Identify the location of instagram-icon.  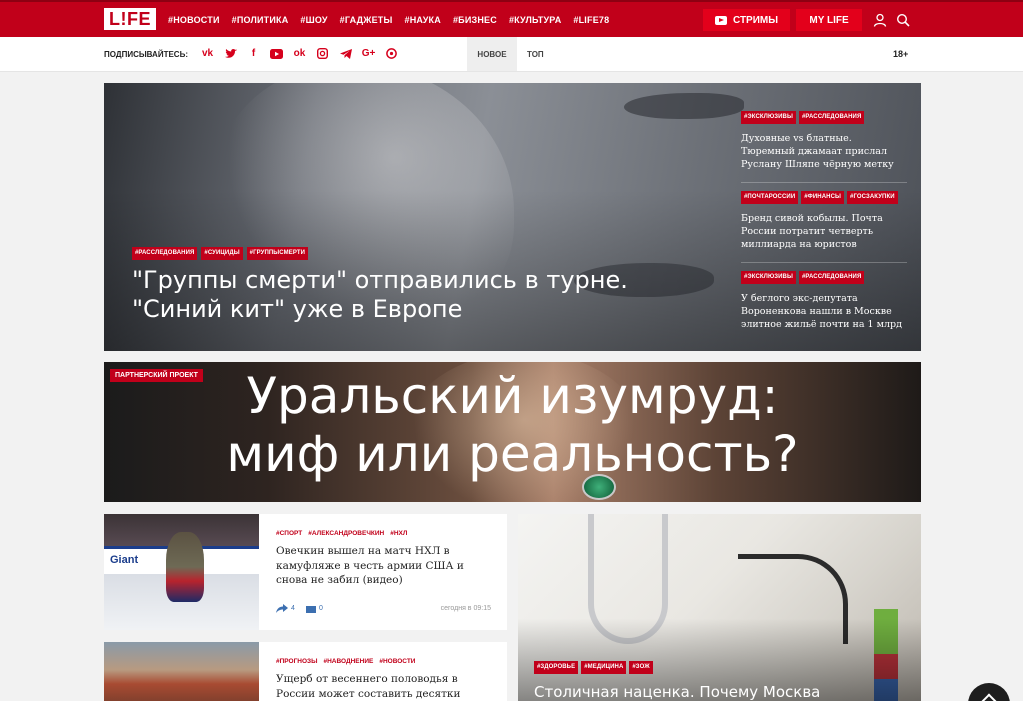
(322, 53).